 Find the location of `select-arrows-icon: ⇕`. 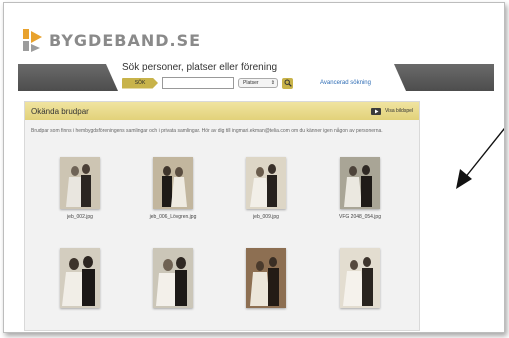

select-arrows-icon: ⇕ is located at coordinates (272, 83).